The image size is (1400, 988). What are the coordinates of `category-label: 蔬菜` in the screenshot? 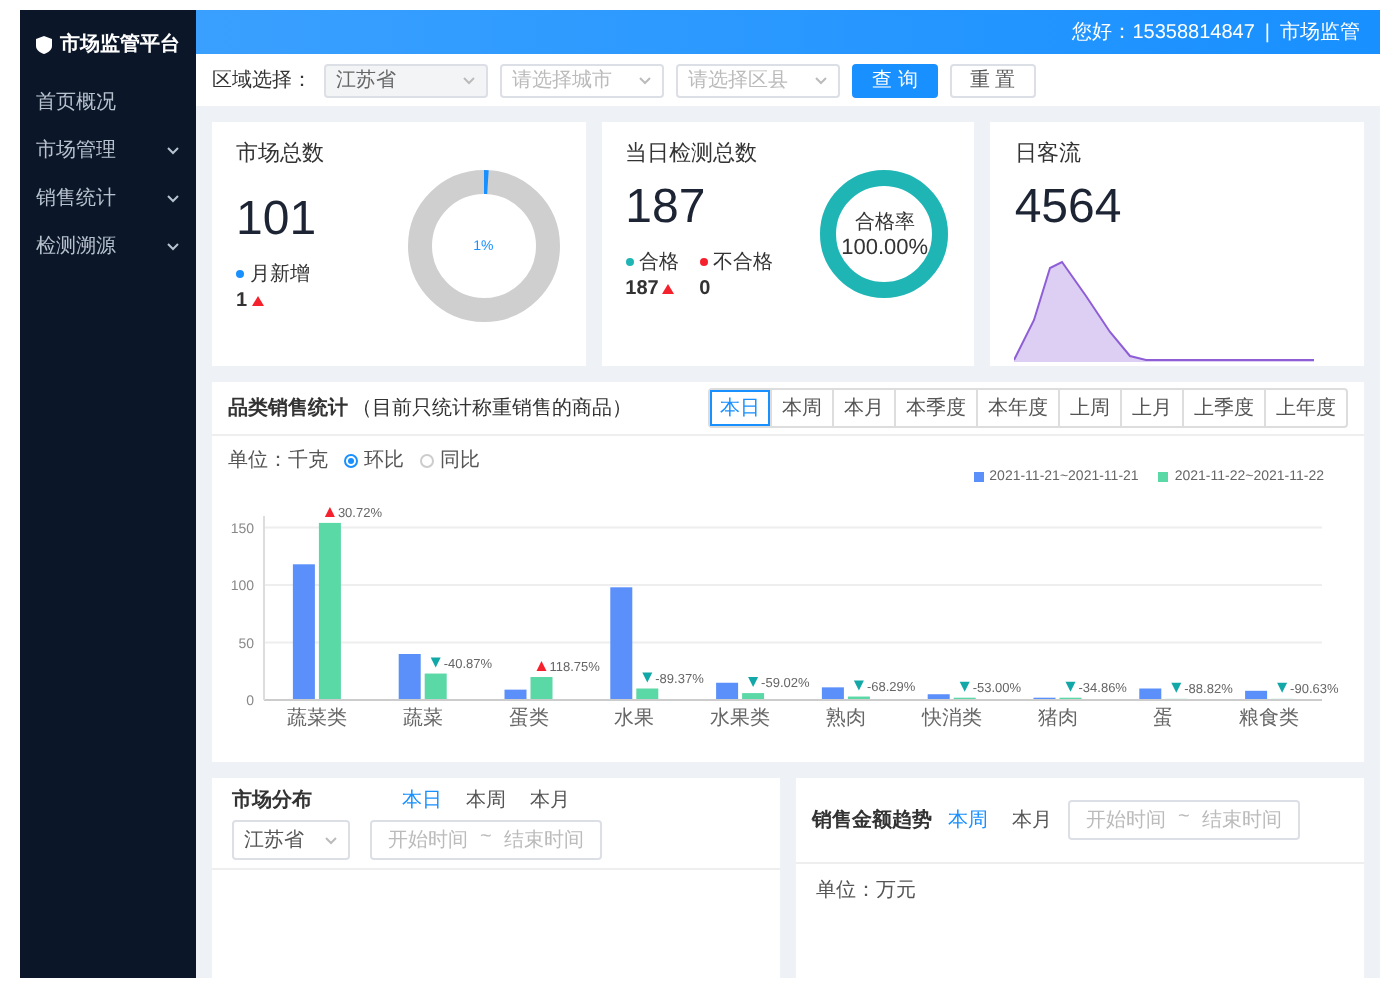 It's located at (422, 719).